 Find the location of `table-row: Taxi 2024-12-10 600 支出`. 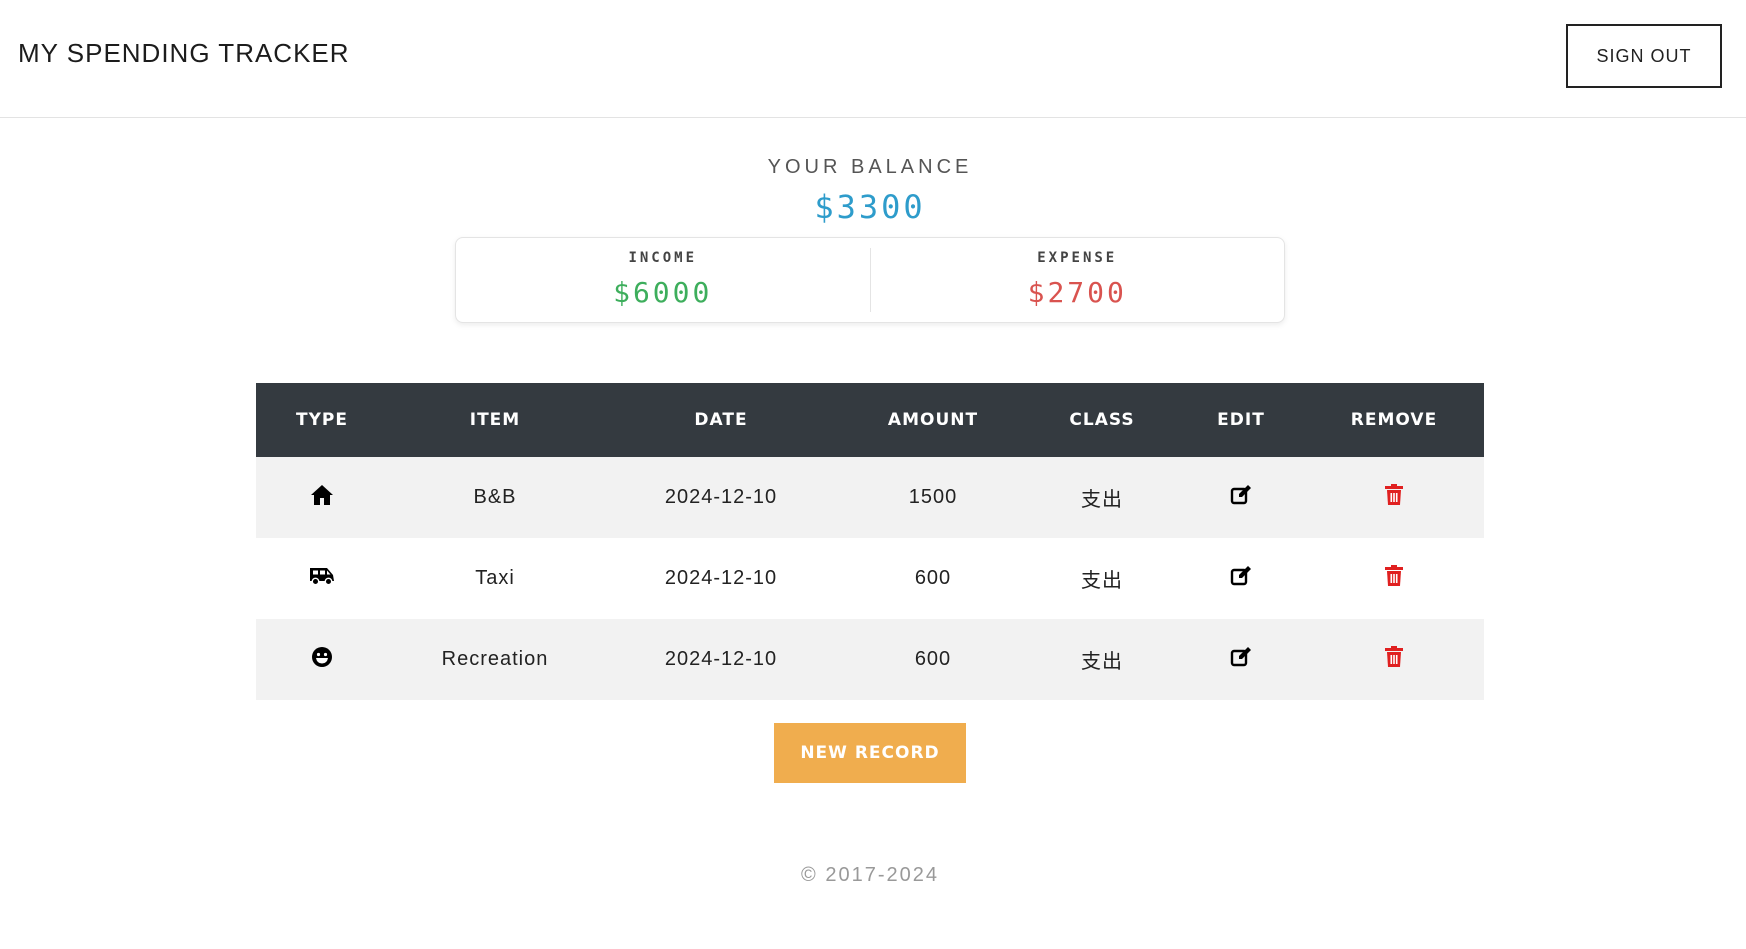

table-row: Taxi 2024-12-10 600 支出 is located at coordinates (870, 578).